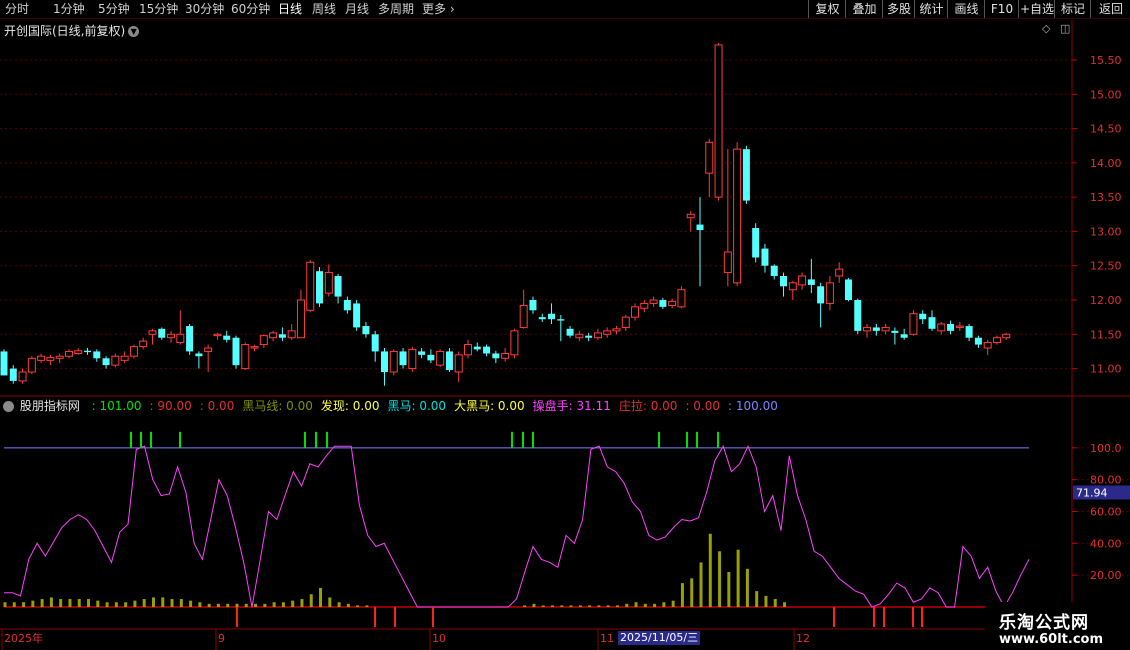  What do you see at coordinates (753, 406) in the screenshot?
I see `indicator-value-10: : 100.00` at bounding box center [753, 406].